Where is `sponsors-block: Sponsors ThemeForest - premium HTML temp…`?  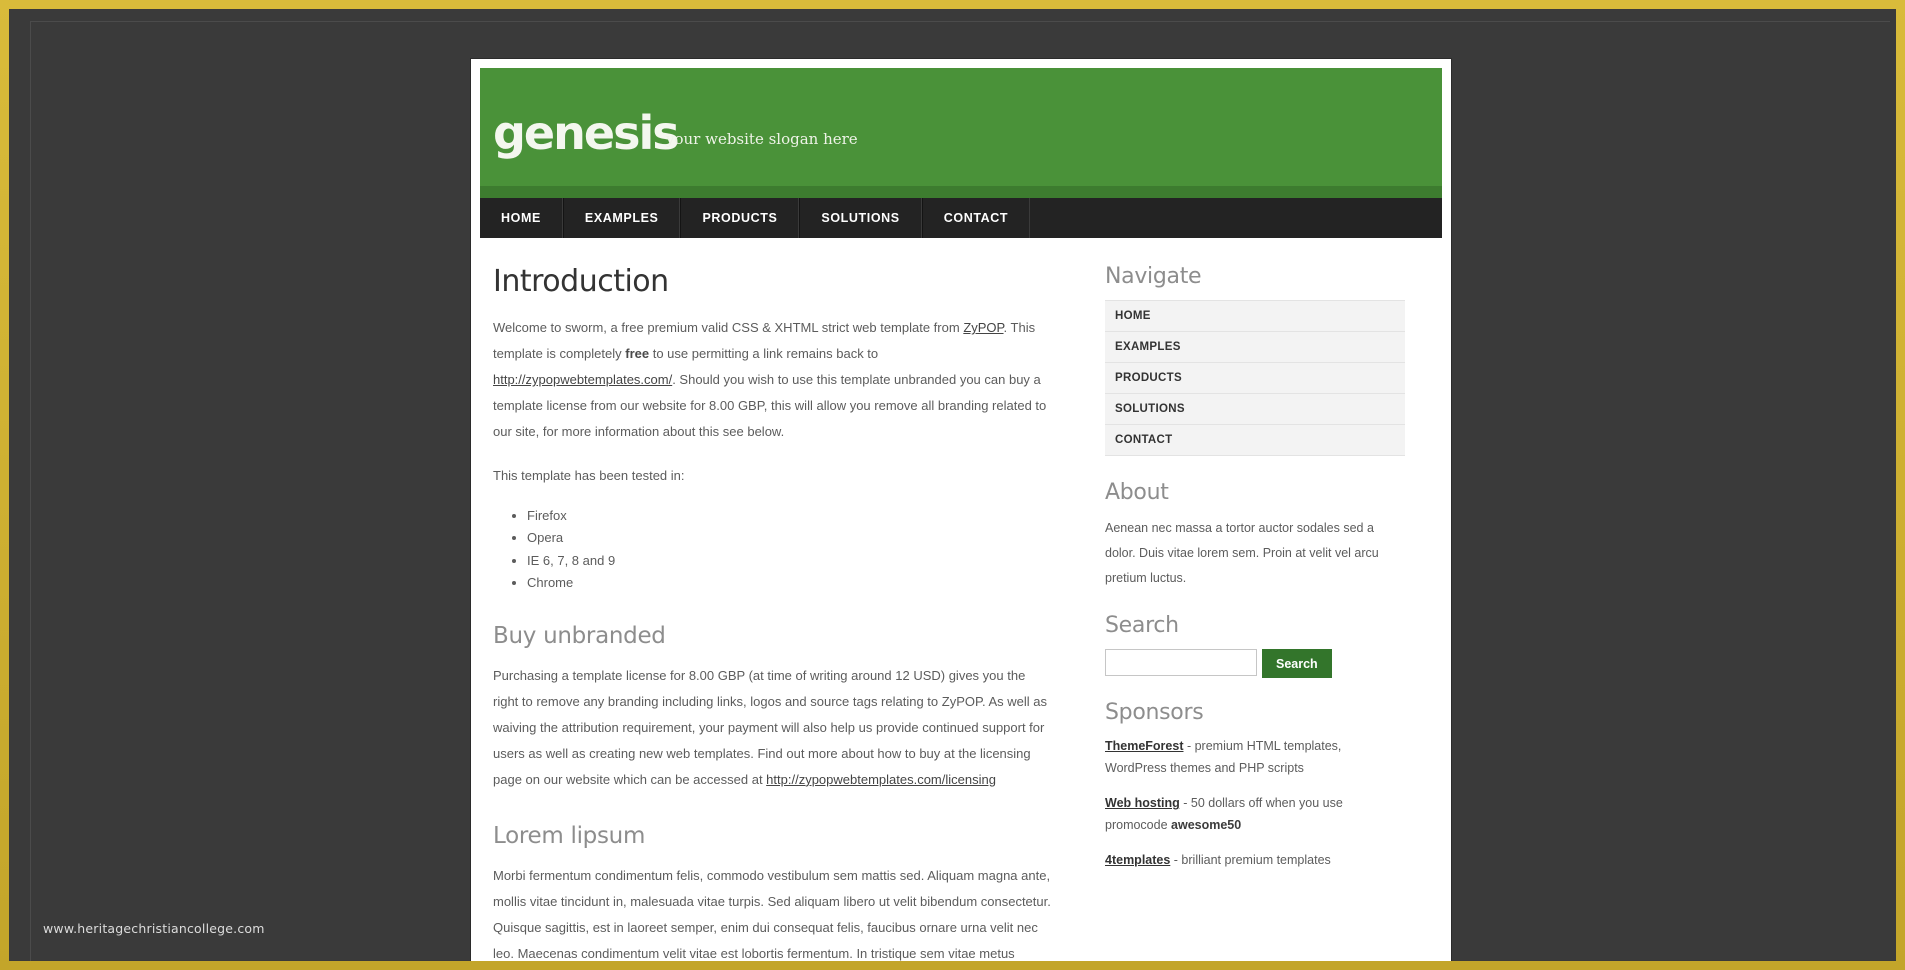 sponsors-block: Sponsors ThemeForest - premium HTML temp… is located at coordinates (1255, 786).